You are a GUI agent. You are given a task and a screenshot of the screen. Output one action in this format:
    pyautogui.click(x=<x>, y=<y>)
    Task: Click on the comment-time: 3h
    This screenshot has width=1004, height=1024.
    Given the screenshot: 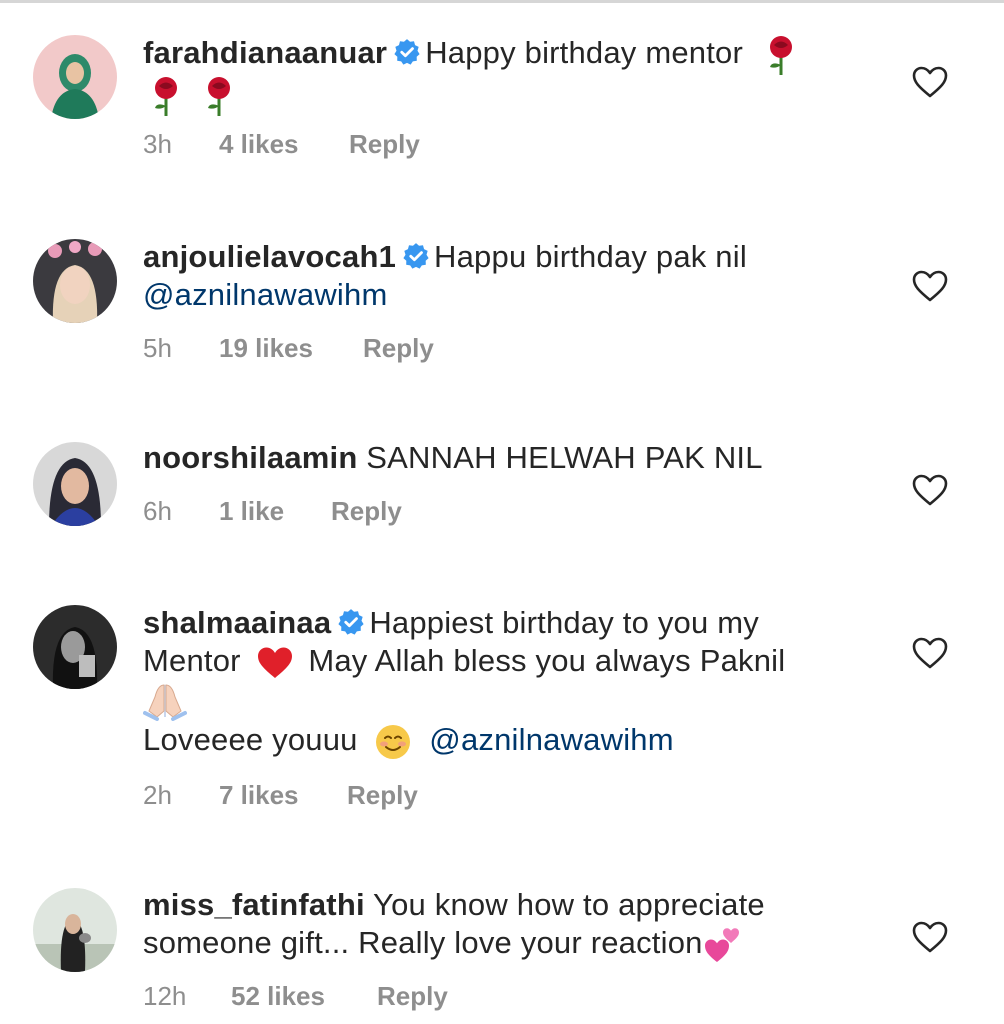 What is the action you would take?
    pyautogui.click(x=157, y=144)
    